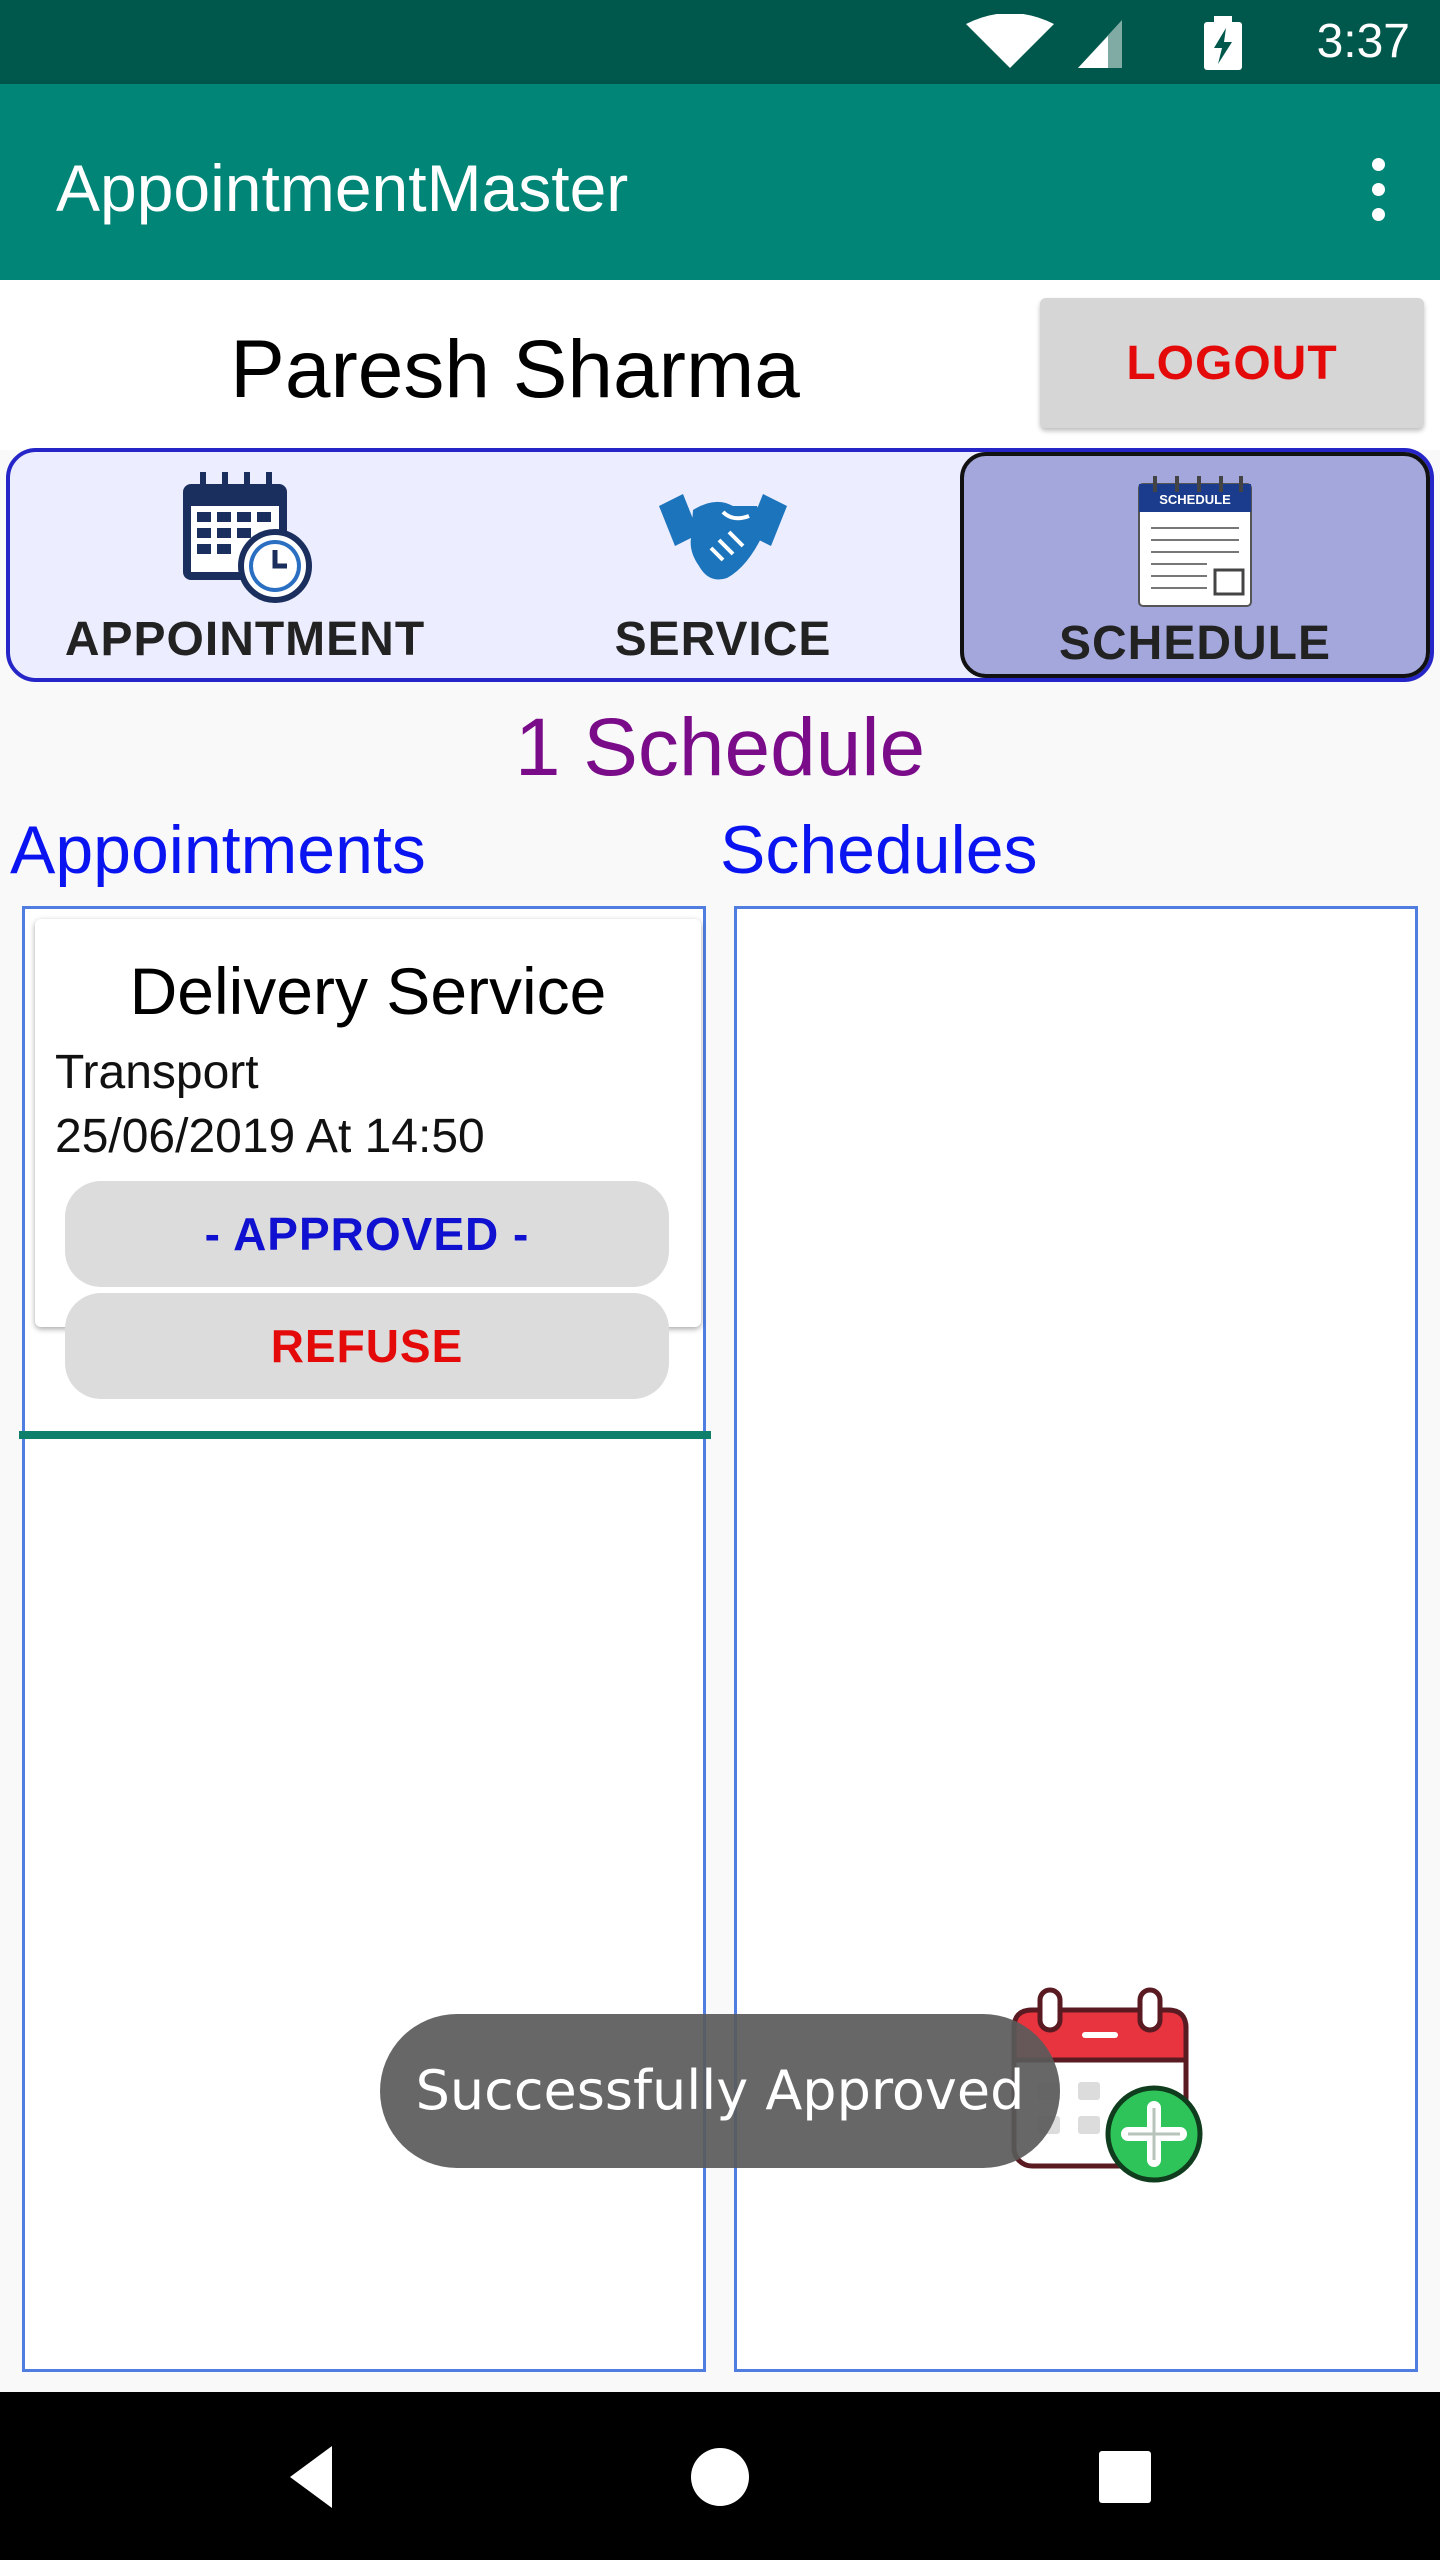 This screenshot has height=2560, width=1440. Describe the element at coordinates (720, 182) in the screenshot. I see `app-bar: AppointmentMaster` at that location.